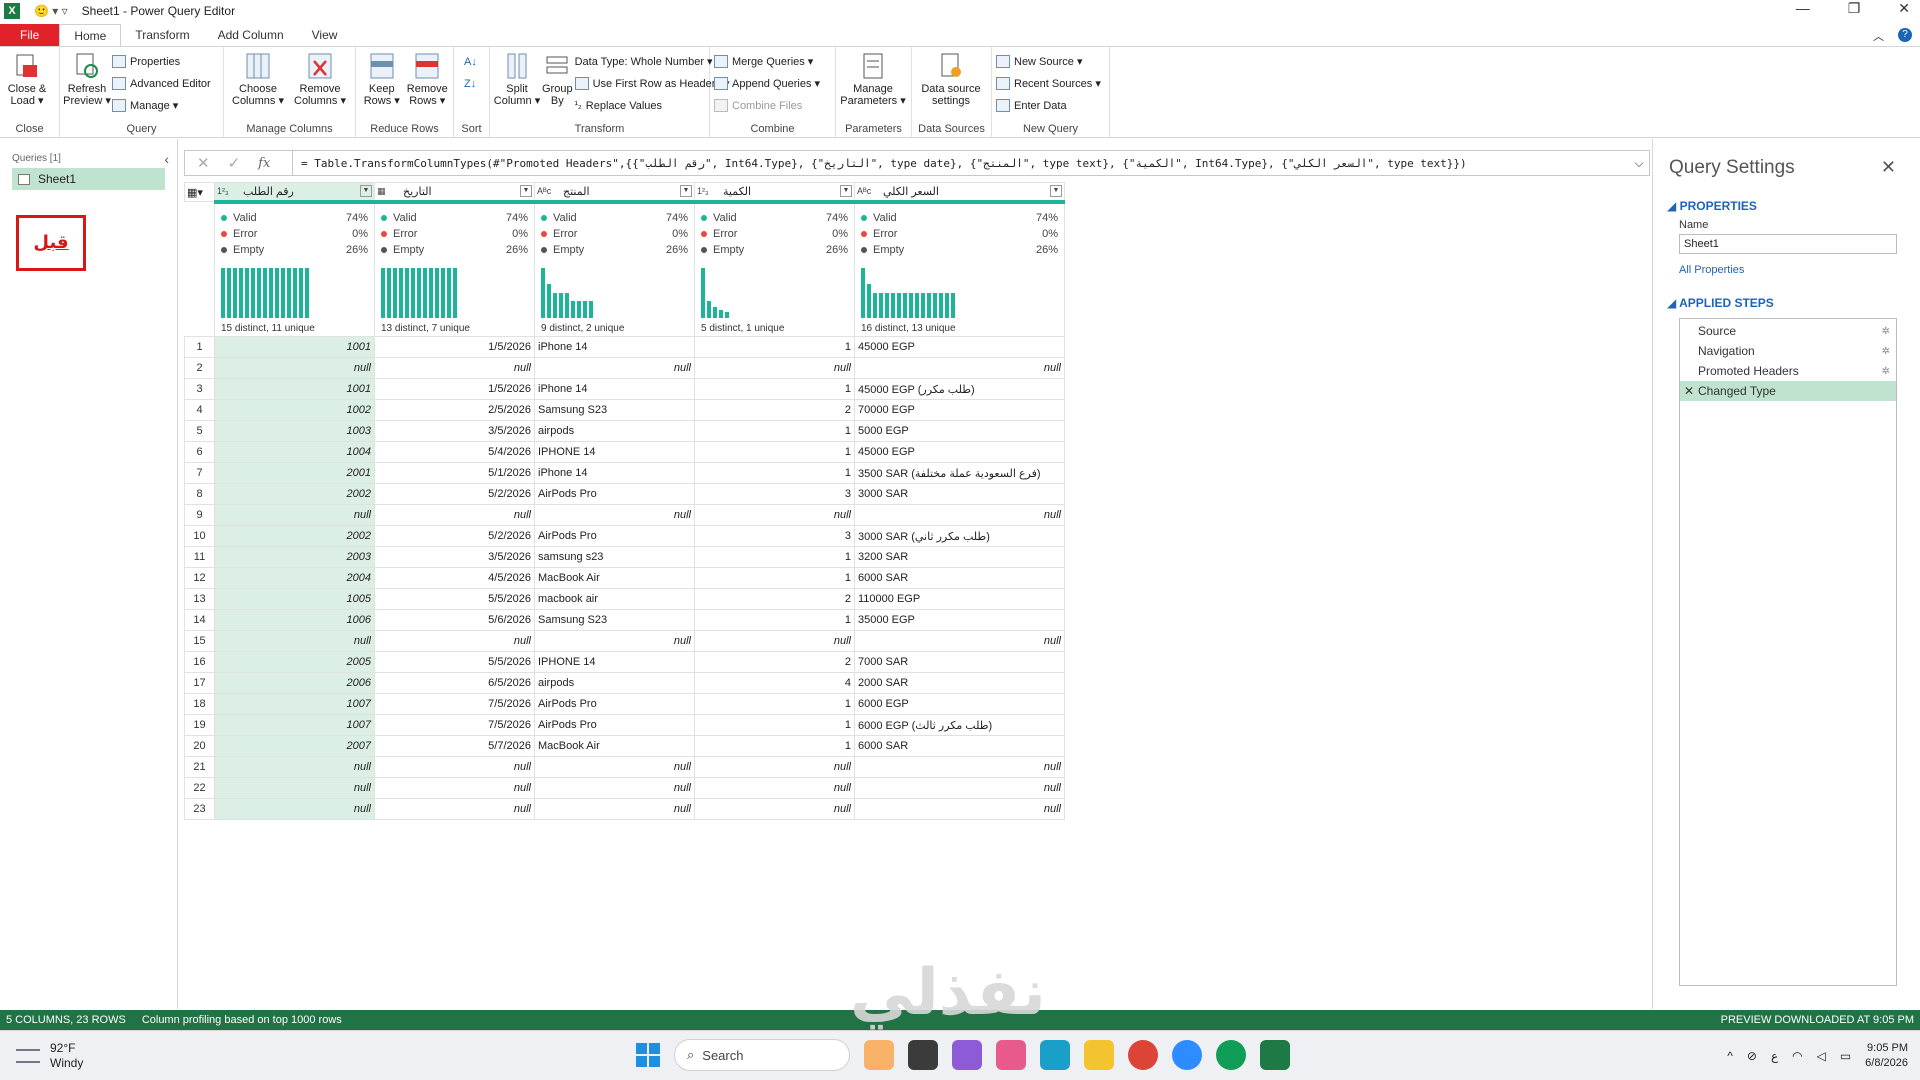 The image size is (1920, 1080). Describe the element at coordinates (199, 431) in the screenshot. I see `row-number: 5` at that location.